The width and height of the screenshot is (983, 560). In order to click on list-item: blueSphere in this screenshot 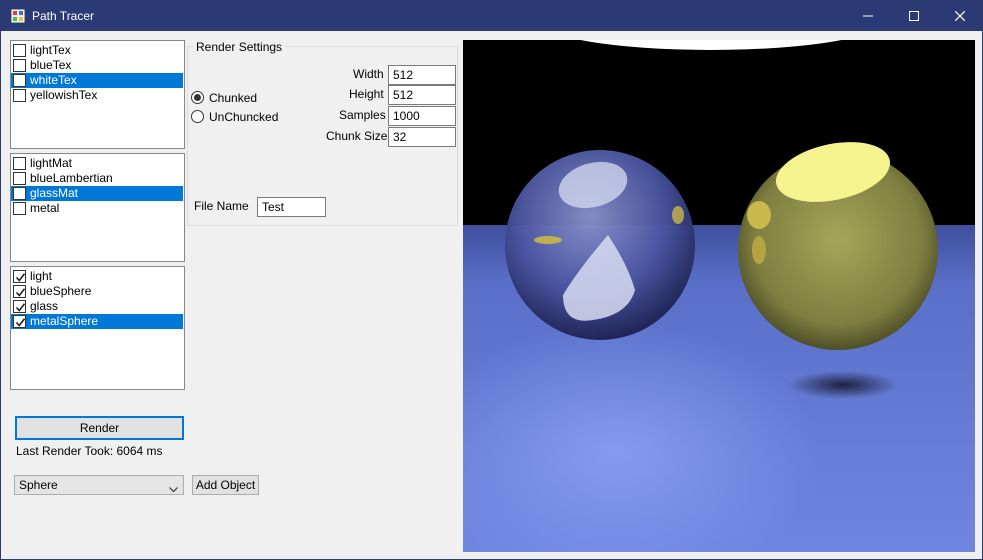, I will do `click(97, 291)`.